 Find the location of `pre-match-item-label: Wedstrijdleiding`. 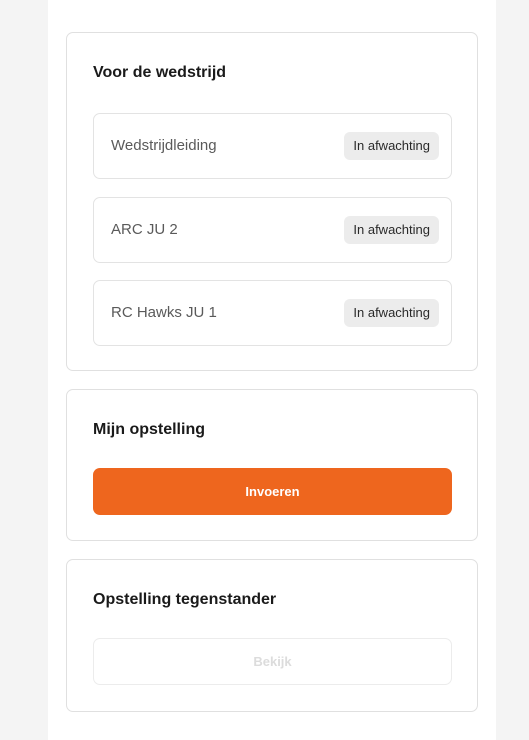

pre-match-item-label: Wedstrijdleiding is located at coordinates (164, 145).